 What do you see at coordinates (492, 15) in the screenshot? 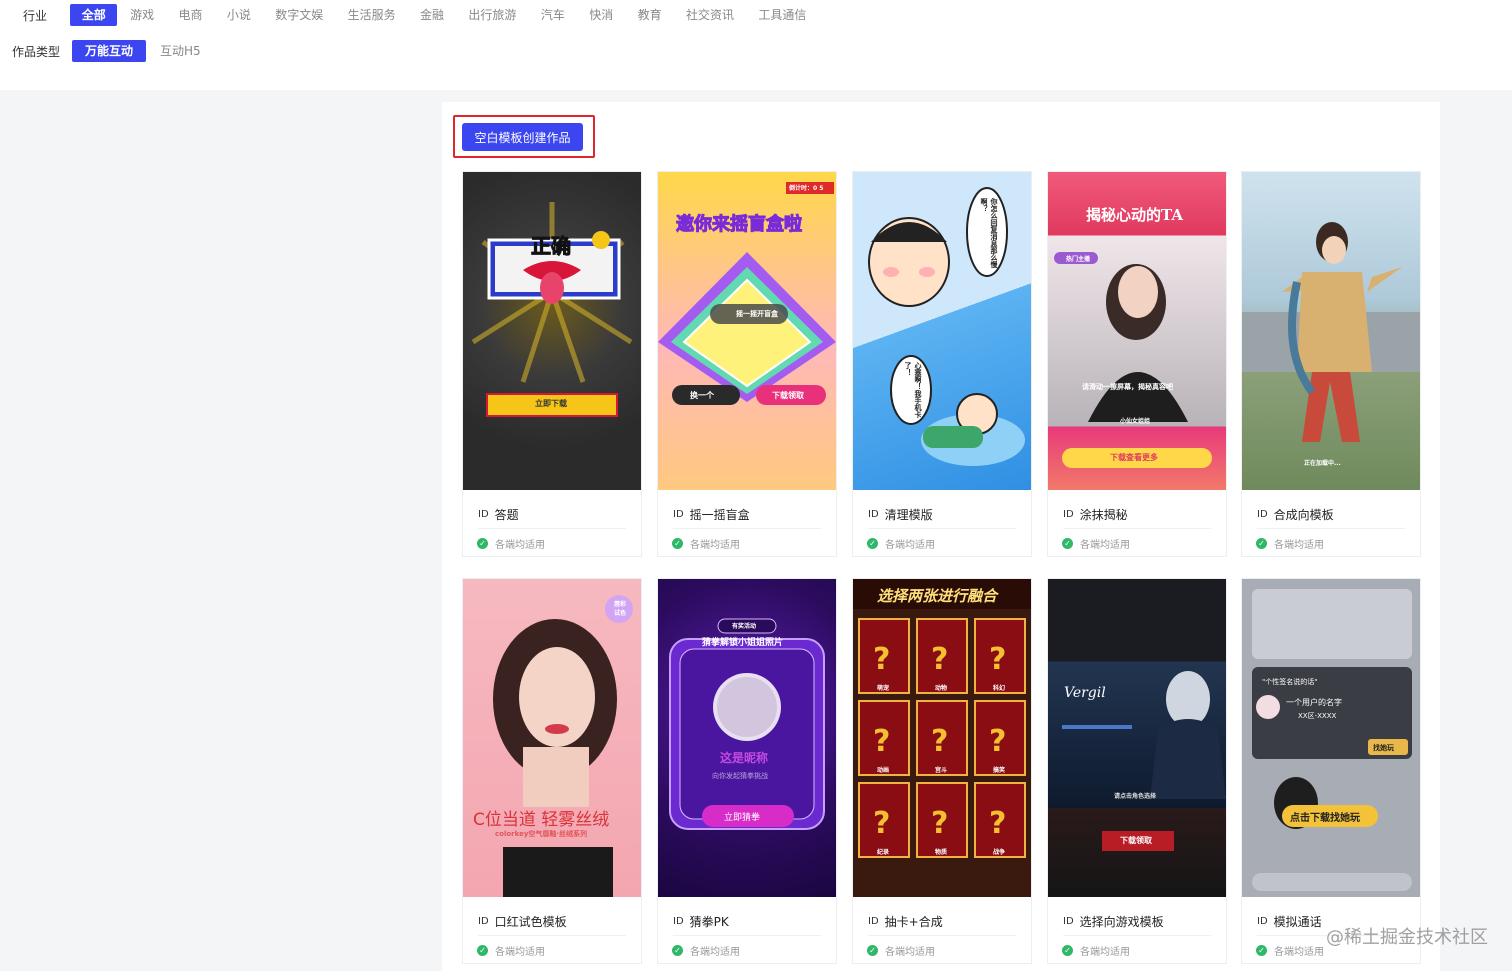
I see `industry-chip-travel: 出行旅游` at bounding box center [492, 15].